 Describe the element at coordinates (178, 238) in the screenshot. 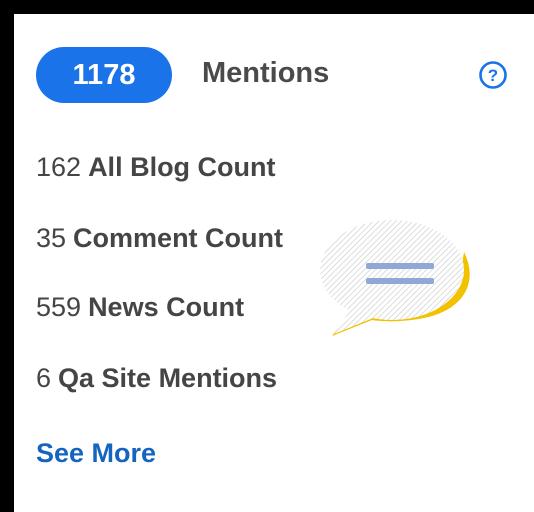

I see `stat-label: Comment Count` at that location.